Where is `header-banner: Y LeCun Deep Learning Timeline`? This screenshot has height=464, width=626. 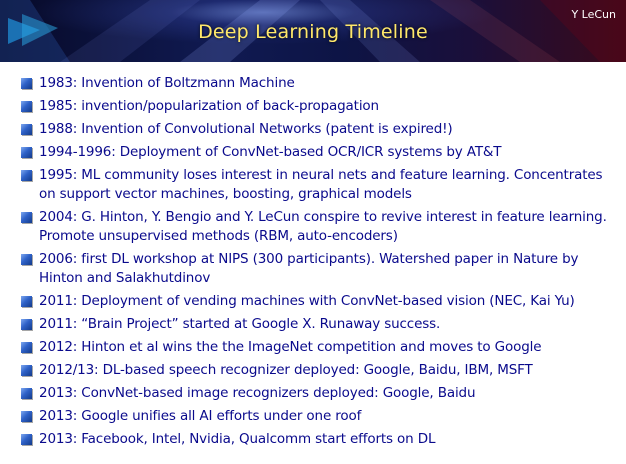
header-banner: Y LeCun Deep Learning Timeline is located at coordinates (313, 31).